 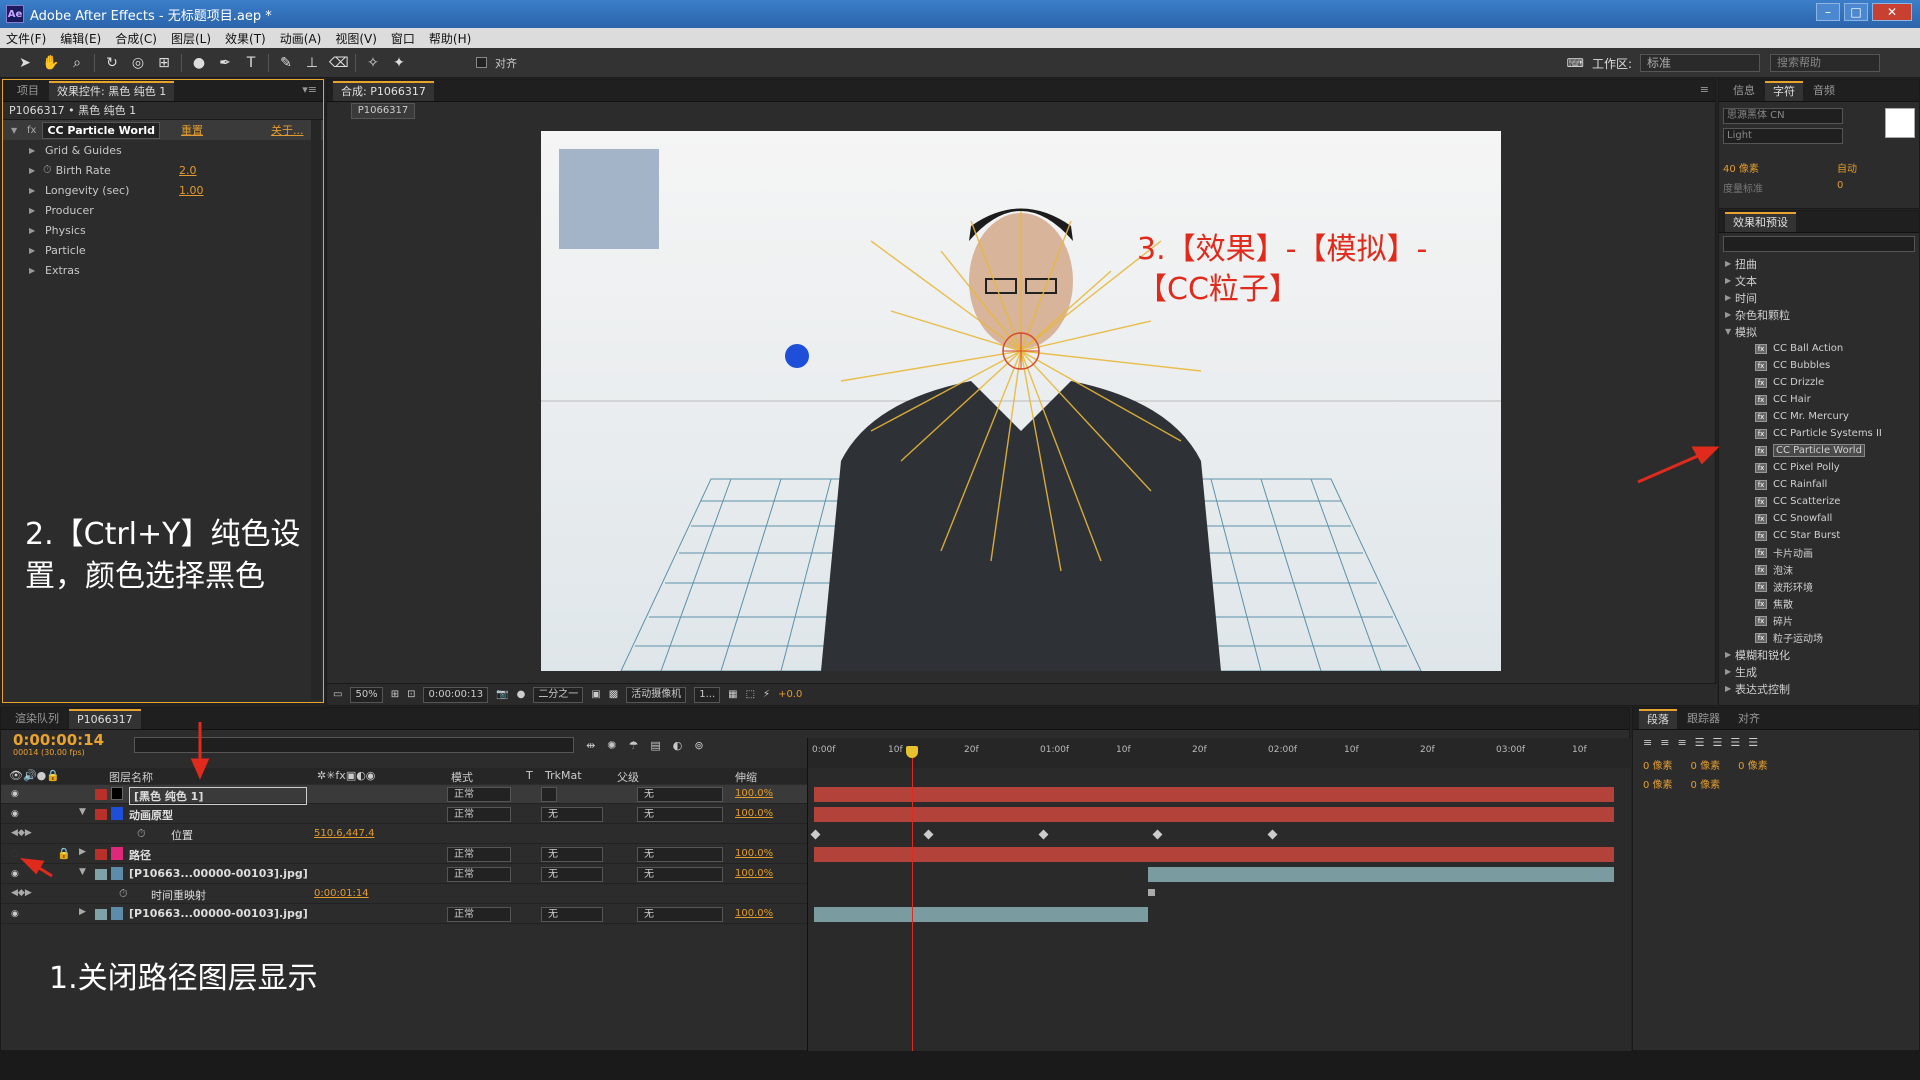 I want to click on property-producer: ▶ Producer, so click(x=163, y=210).